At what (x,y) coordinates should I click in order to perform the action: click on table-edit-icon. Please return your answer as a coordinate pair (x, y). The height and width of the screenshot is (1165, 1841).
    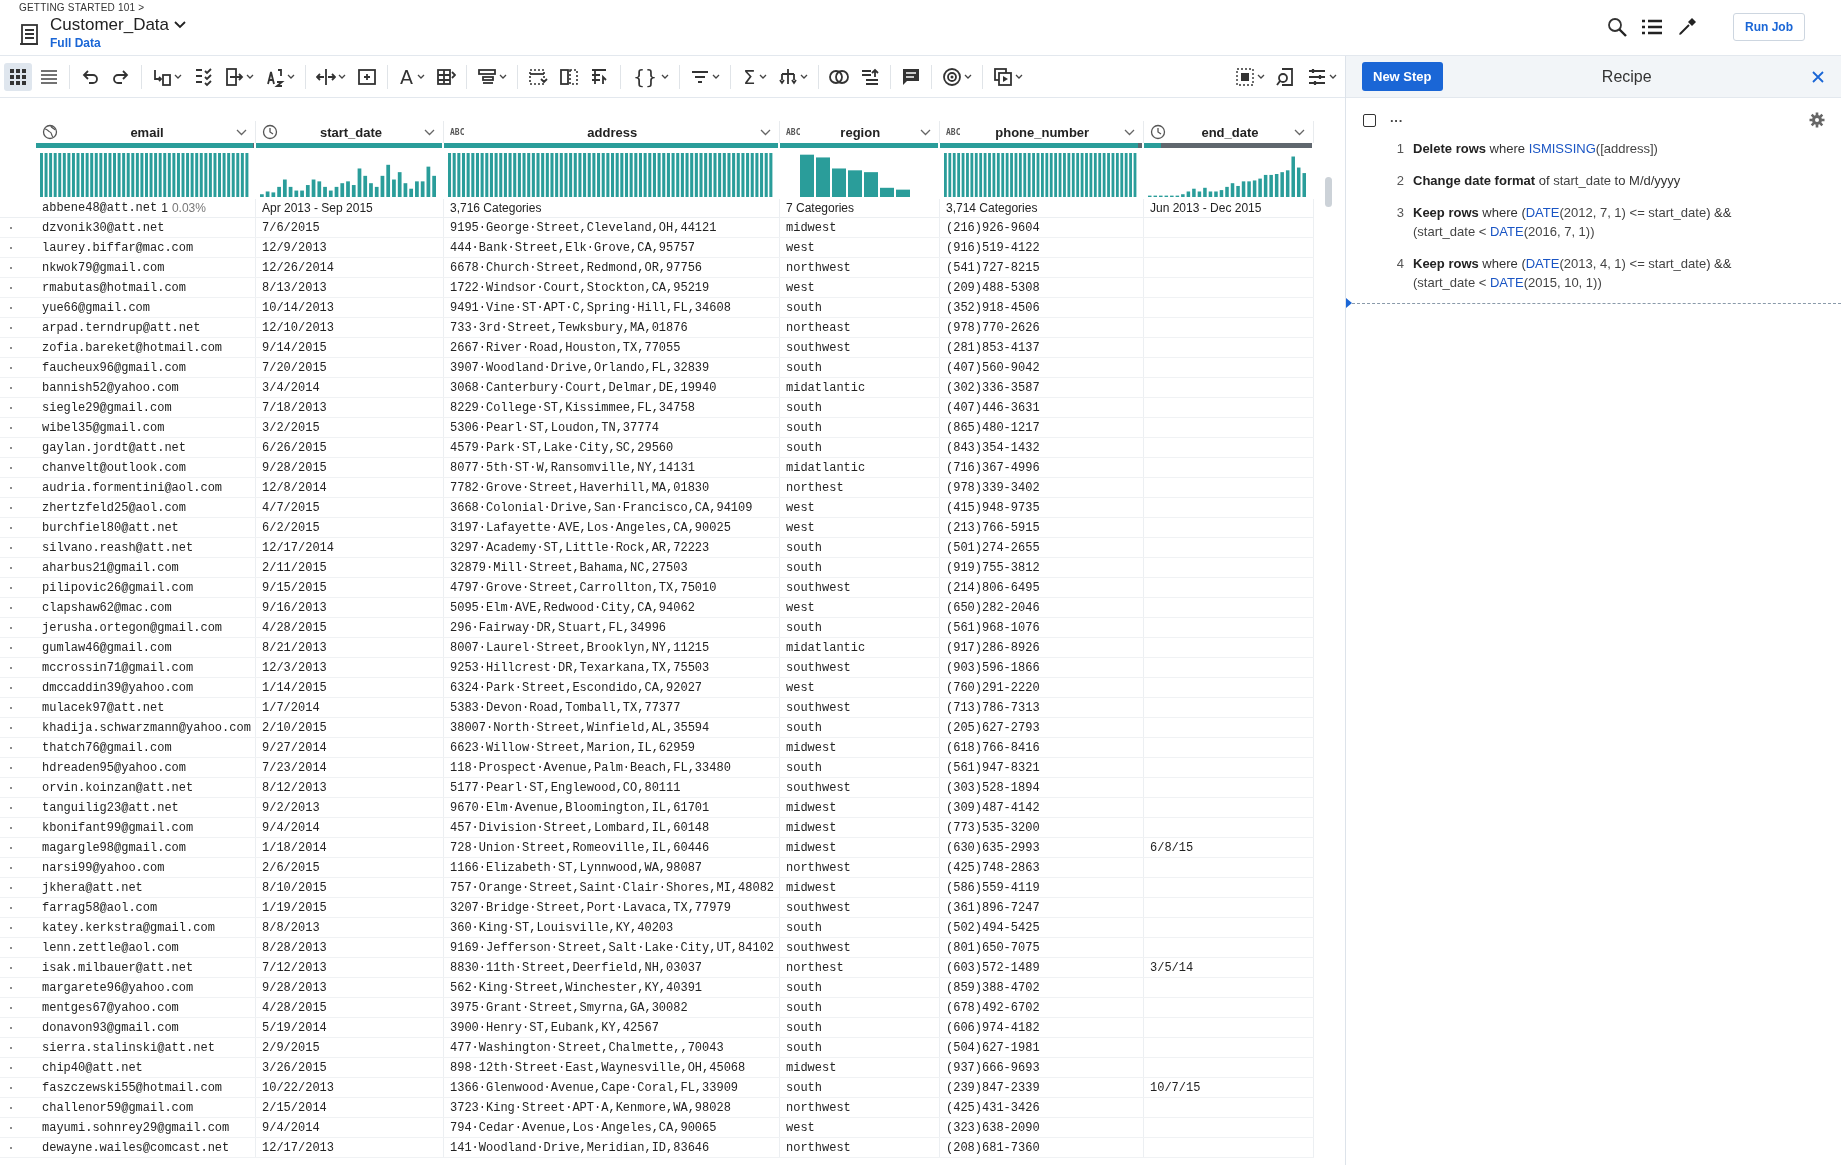
    Looking at the image, I should click on (446, 76).